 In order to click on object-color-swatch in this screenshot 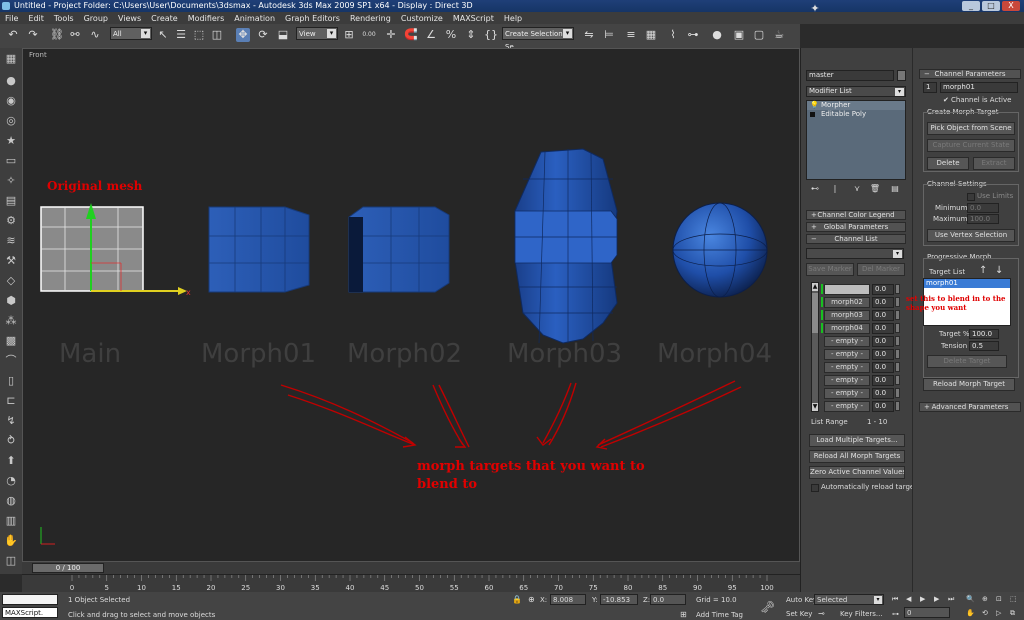, I will do `click(901, 75)`.